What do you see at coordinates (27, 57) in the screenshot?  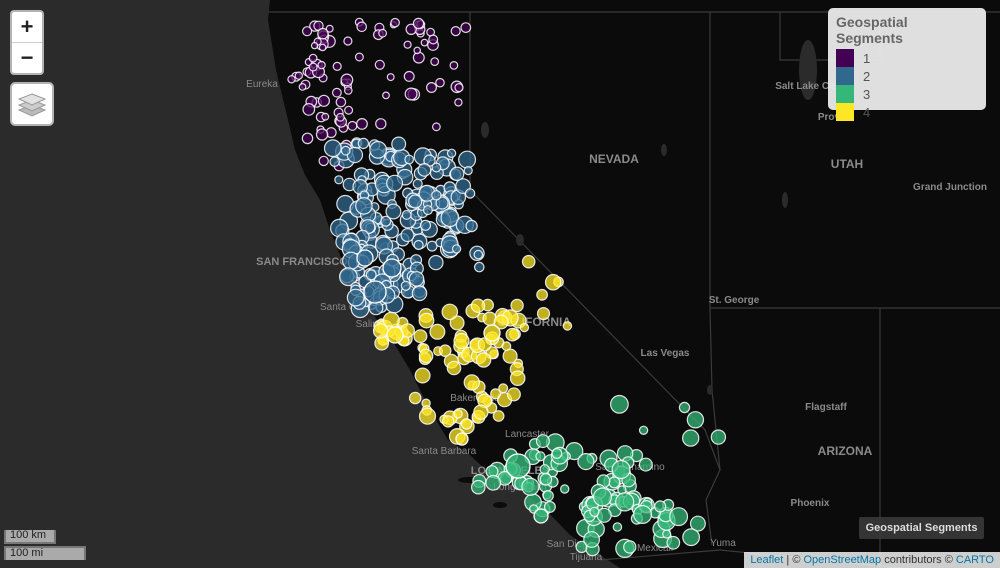 I see `zoom-out-button: −` at bounding box center [27, 57].